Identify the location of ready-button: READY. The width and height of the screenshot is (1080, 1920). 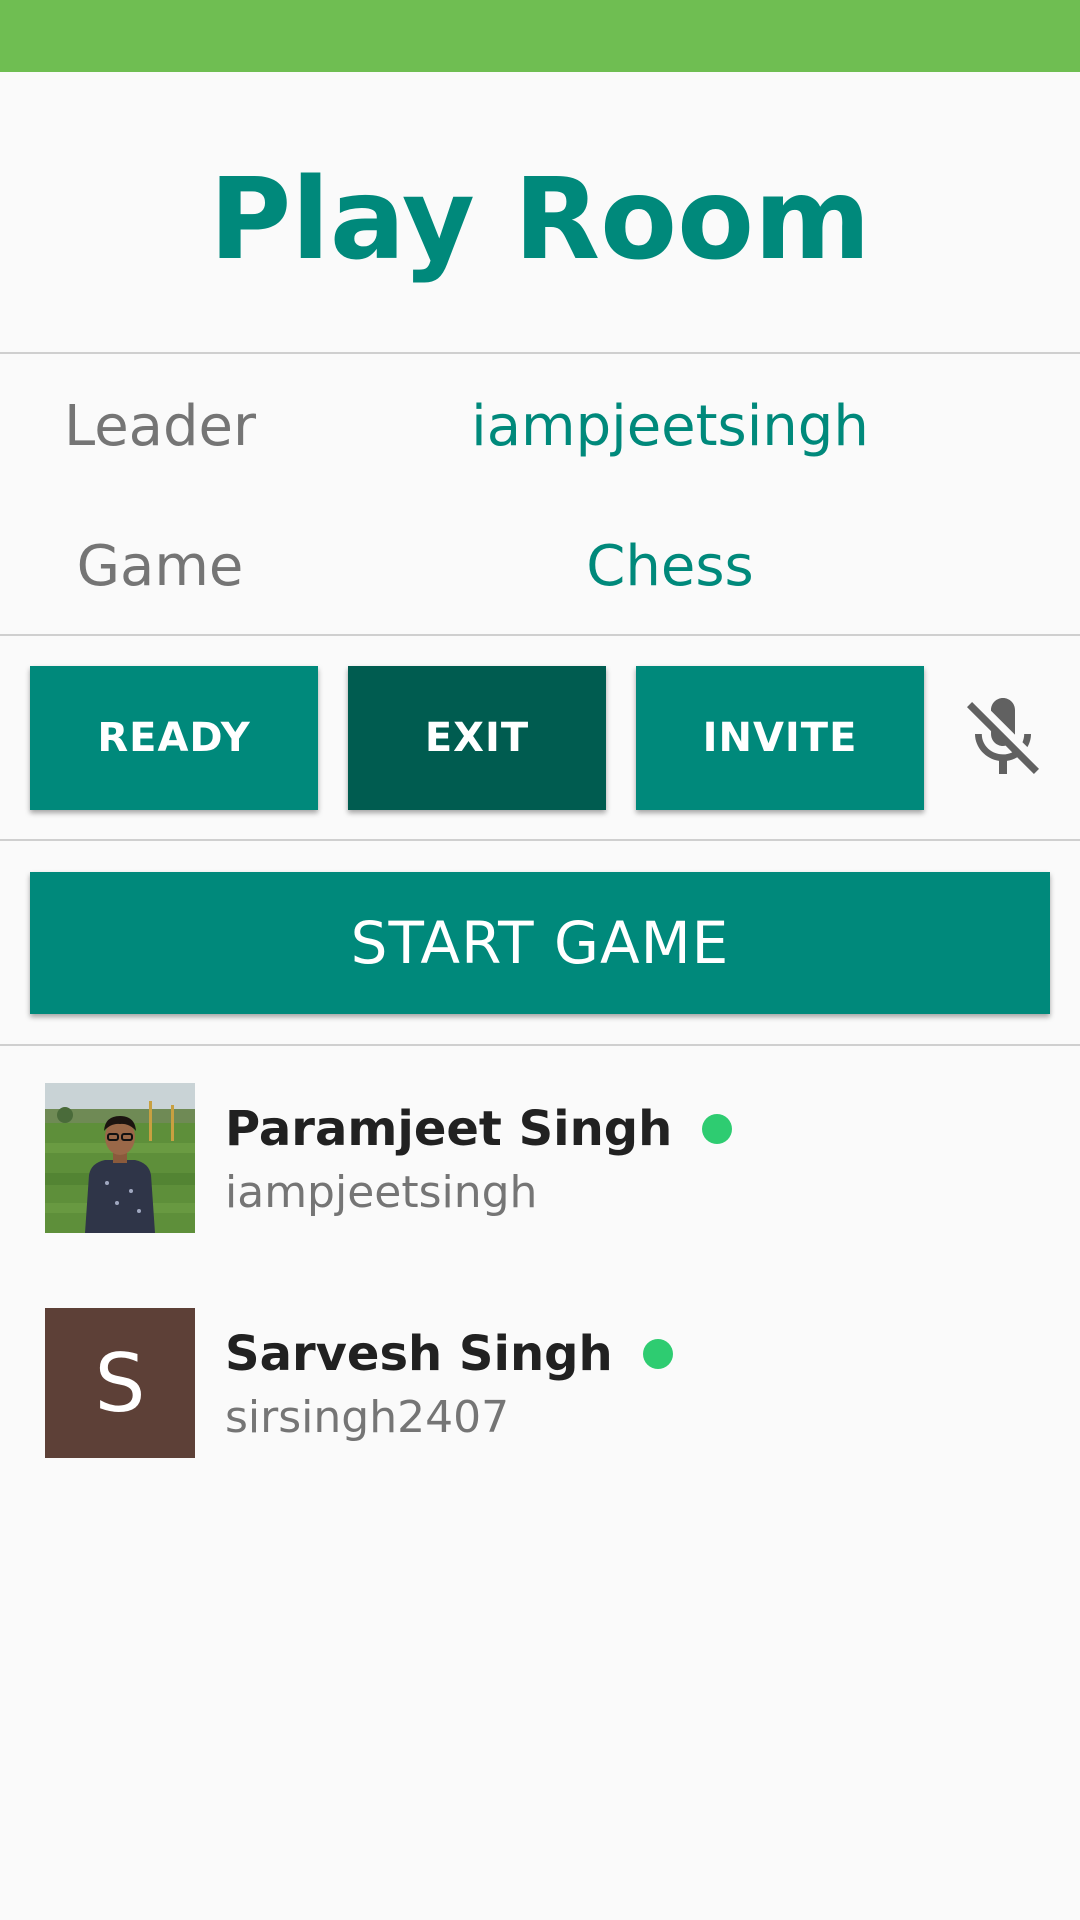
(174, 738).